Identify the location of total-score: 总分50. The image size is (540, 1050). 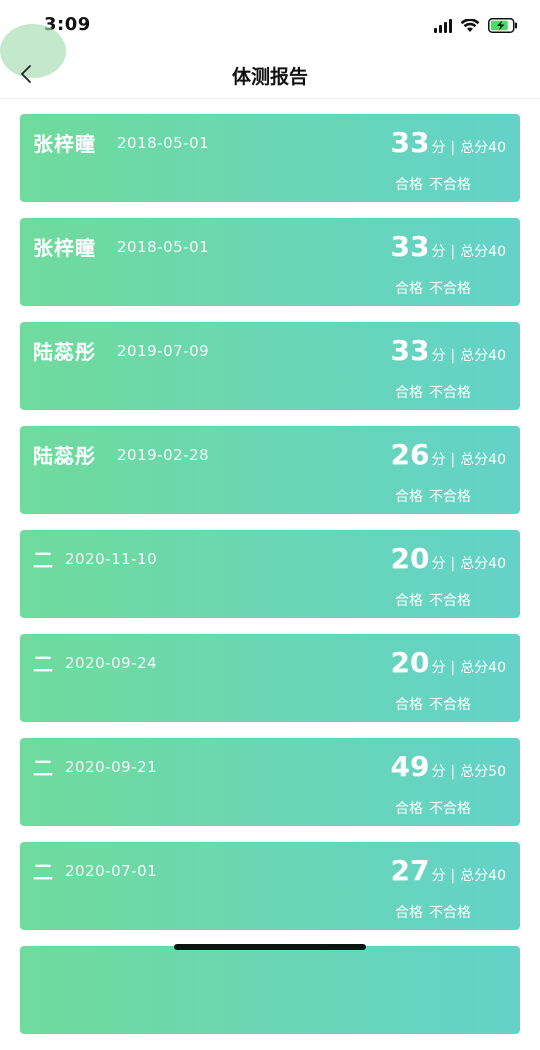
(483, 772).